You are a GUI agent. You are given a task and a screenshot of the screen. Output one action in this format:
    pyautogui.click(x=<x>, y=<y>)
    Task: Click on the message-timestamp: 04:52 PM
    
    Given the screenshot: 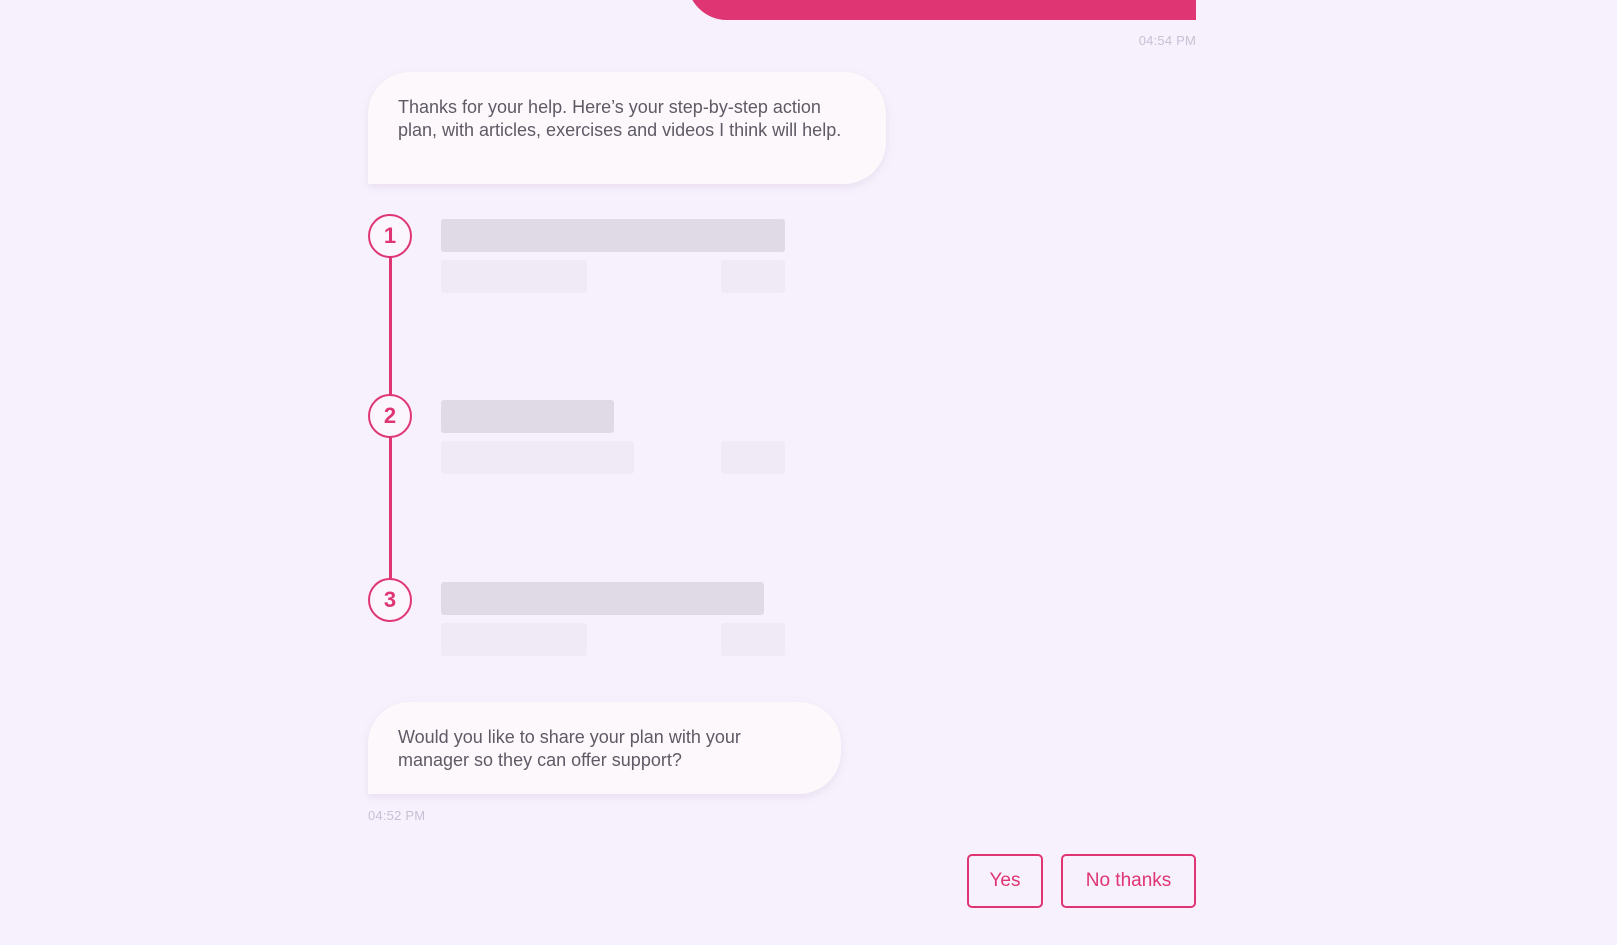 What is the action you would take?
    pyautogui.click(x=397, y=815)
    